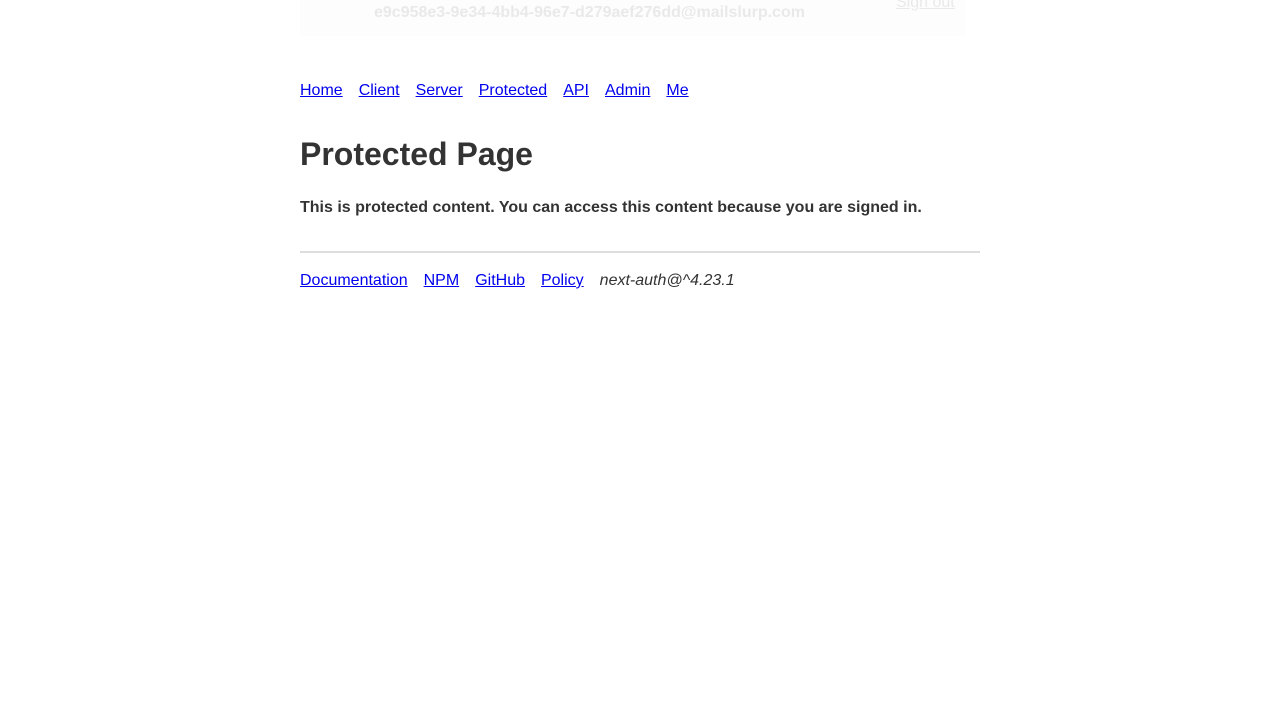  What do you see at coordinates (562, 280) in the screenshot?
I see `footer-link-policy: Policy` at bounding box center [562, 280].